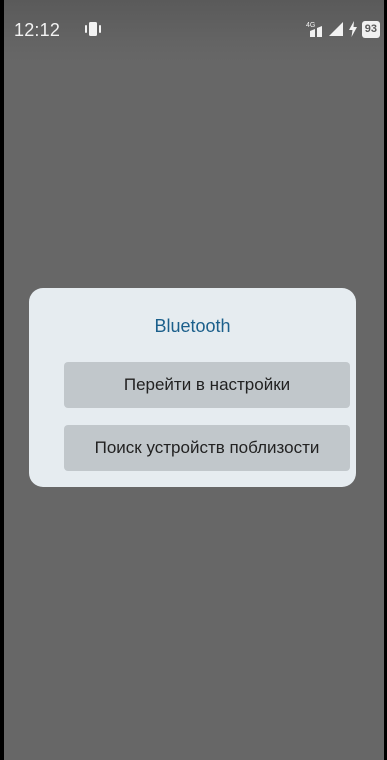 The width and height of the screenshot is (387, 760). What do you see at coordinates (310, 25) in the screenshot?
I see `svg-text: 4G` at bounding box center [310, 25].